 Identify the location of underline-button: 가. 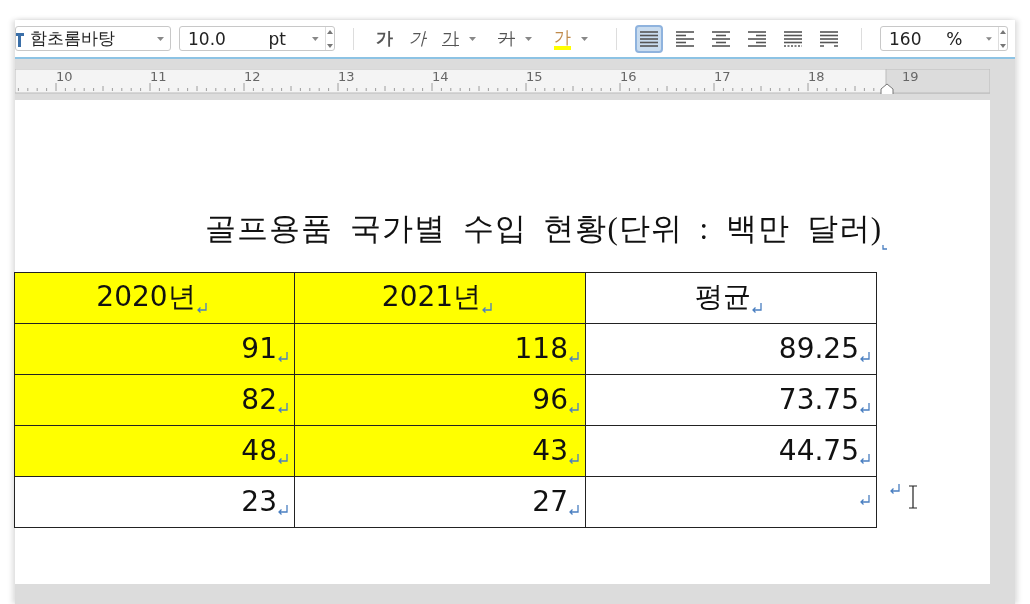
(462, 38).